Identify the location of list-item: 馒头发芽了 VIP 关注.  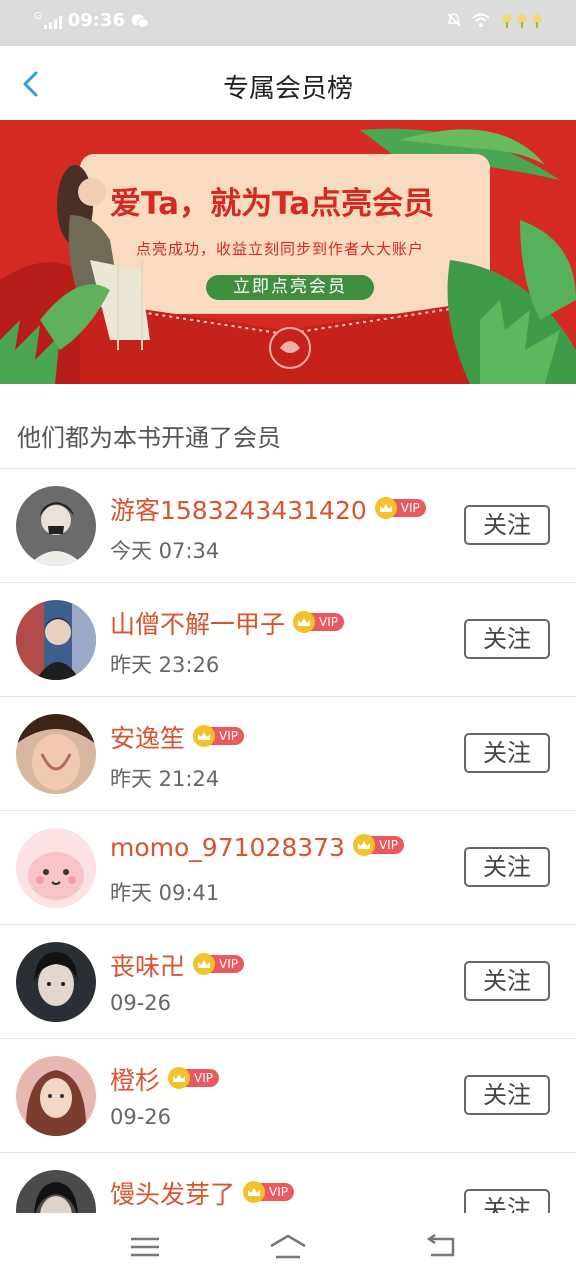
(288, 1183).